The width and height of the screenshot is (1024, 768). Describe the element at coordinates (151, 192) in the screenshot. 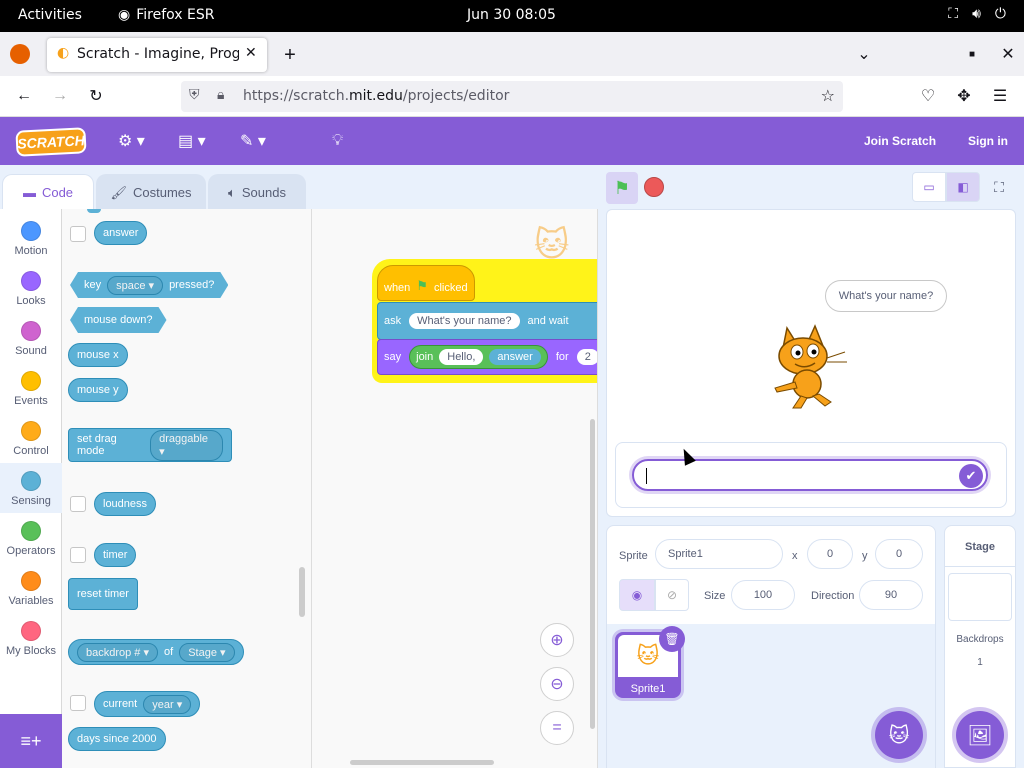

I see `tab-costumes: 🖌︎ Costumes` at that location.